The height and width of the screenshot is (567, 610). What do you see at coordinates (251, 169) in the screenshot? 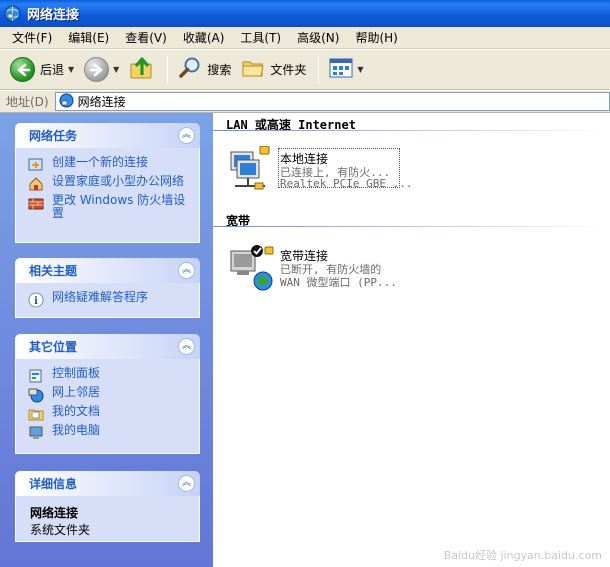
I see `lan-connection-icon` at bounding box center [251, 169].